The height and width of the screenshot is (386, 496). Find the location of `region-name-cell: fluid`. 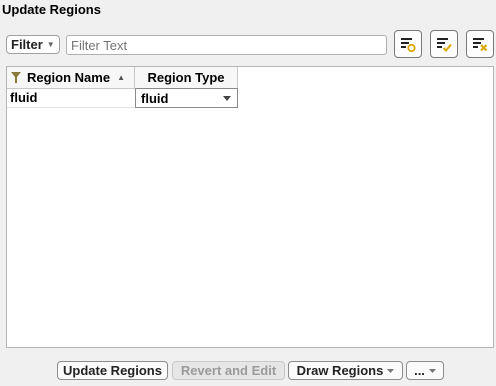

region-name-cell: fluid is located at coordinates (71, 98).